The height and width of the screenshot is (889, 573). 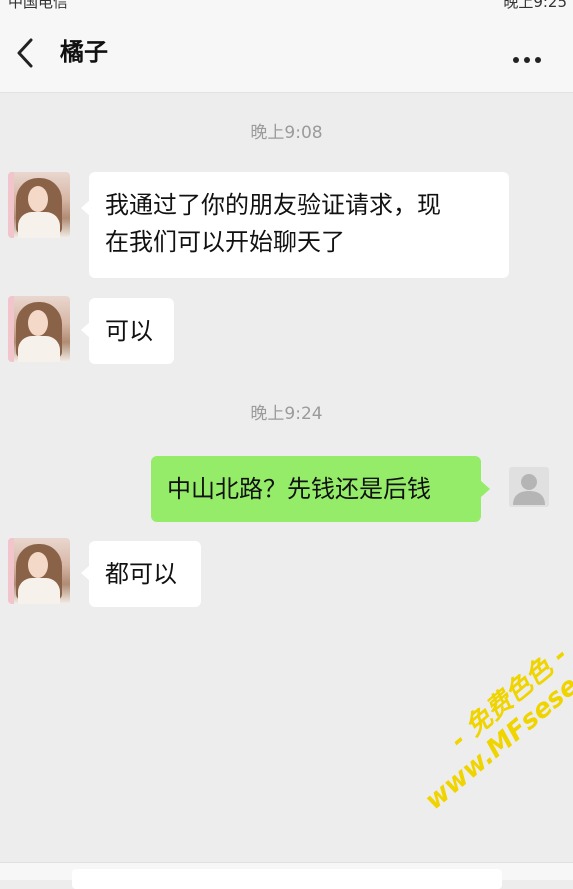 What do you see at coordinates (38, 5) in the screenshot?
I see `carrier-label: 中国电信` at bounding box center [38, 5].